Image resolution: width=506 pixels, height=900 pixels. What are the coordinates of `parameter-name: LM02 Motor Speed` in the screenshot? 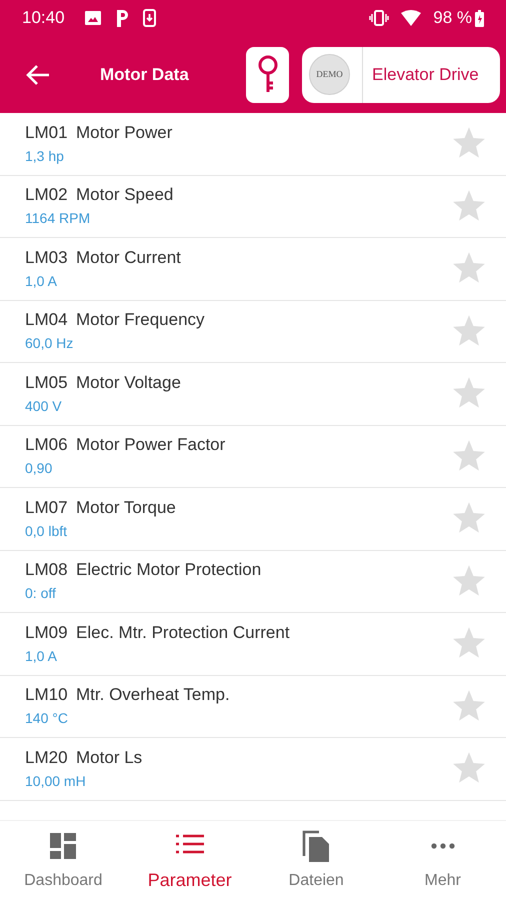 It's located at (99, 195).